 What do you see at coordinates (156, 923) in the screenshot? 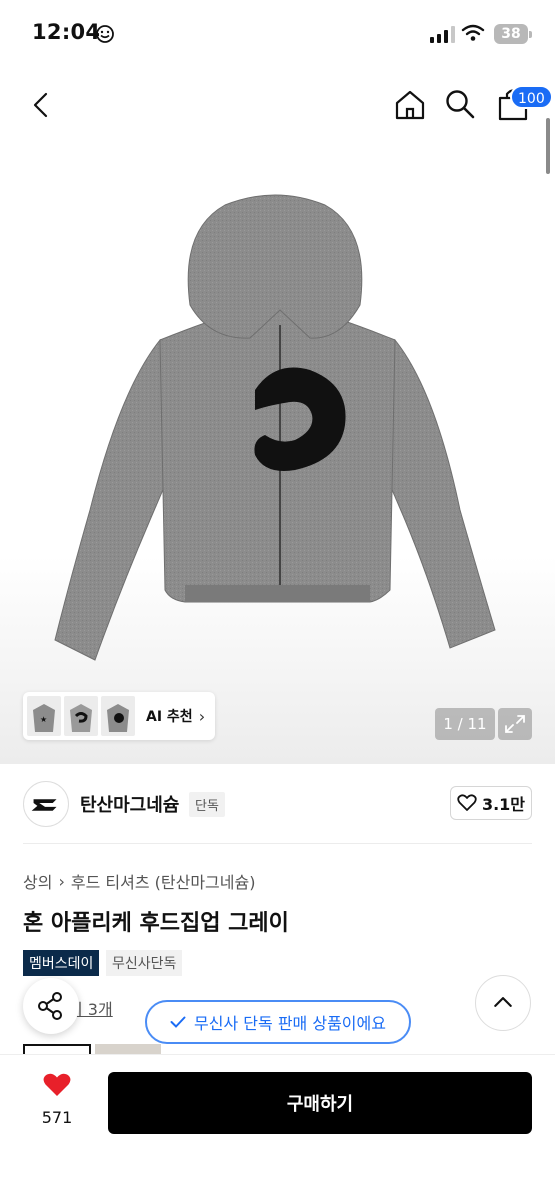
I see `product-title: 혼 아플리케 후드집업 그레이` at bounding box center [156, 923].